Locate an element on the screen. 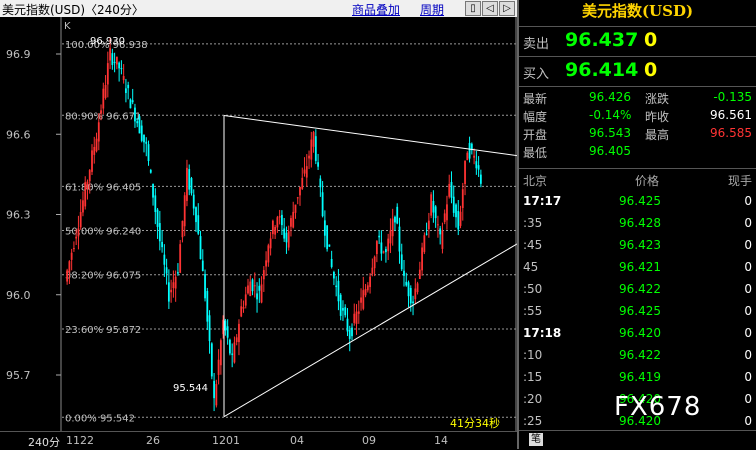  tick-row: 17:18 96.420 0 is located at coordinates (637, 333).